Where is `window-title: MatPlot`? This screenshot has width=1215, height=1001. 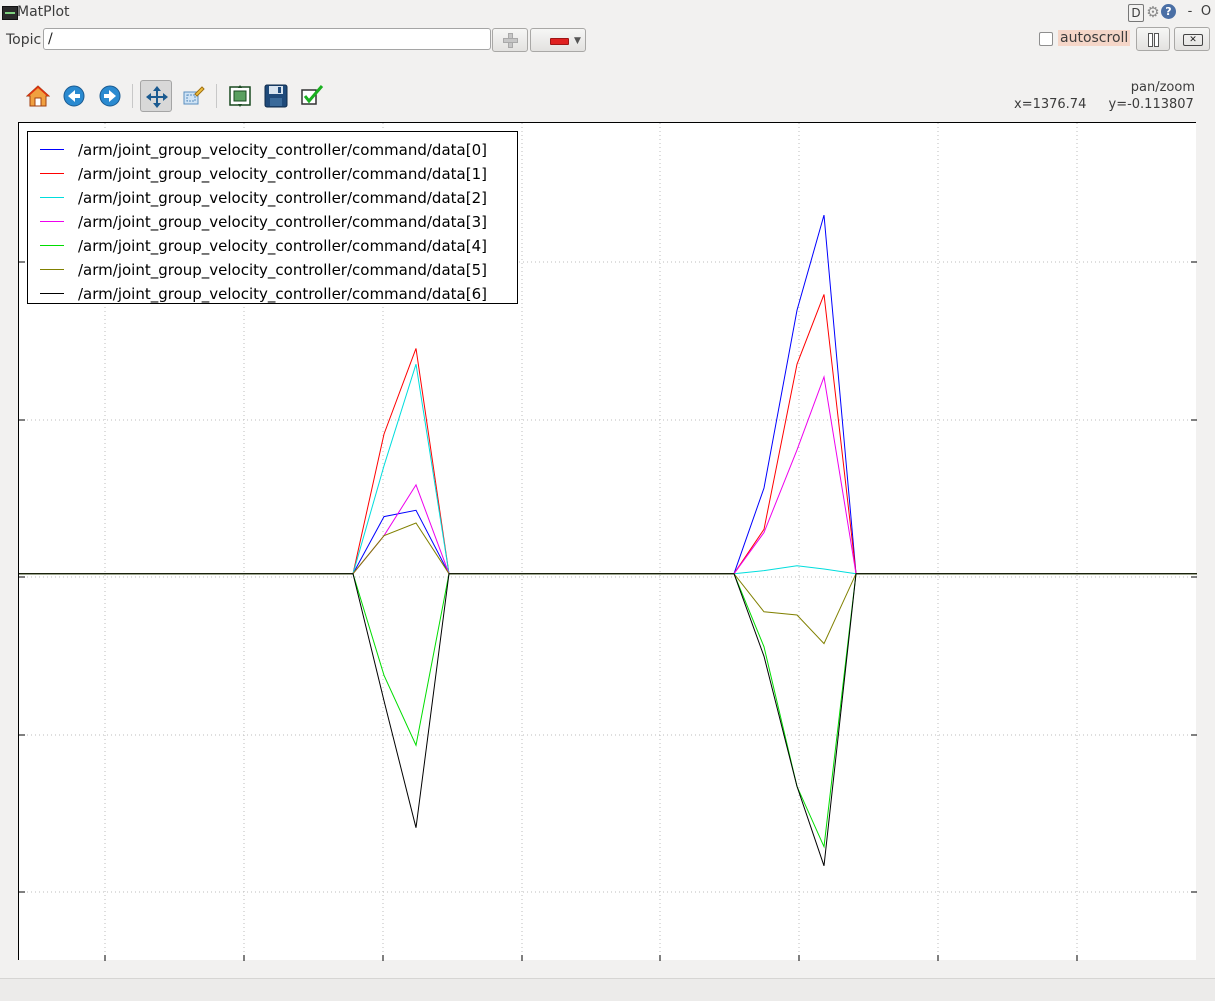
window-title: MatPlot is located at coordinates (43, 12).